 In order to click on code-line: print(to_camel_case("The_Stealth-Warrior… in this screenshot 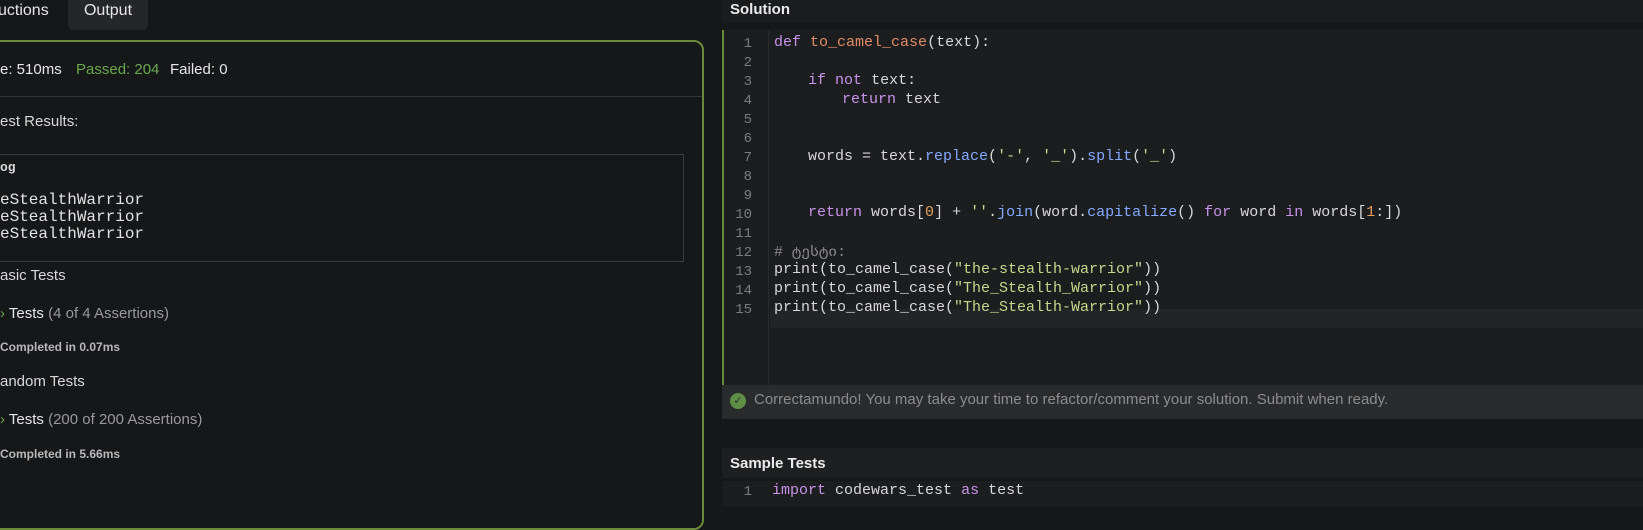, I will do `click(967, 307)`.